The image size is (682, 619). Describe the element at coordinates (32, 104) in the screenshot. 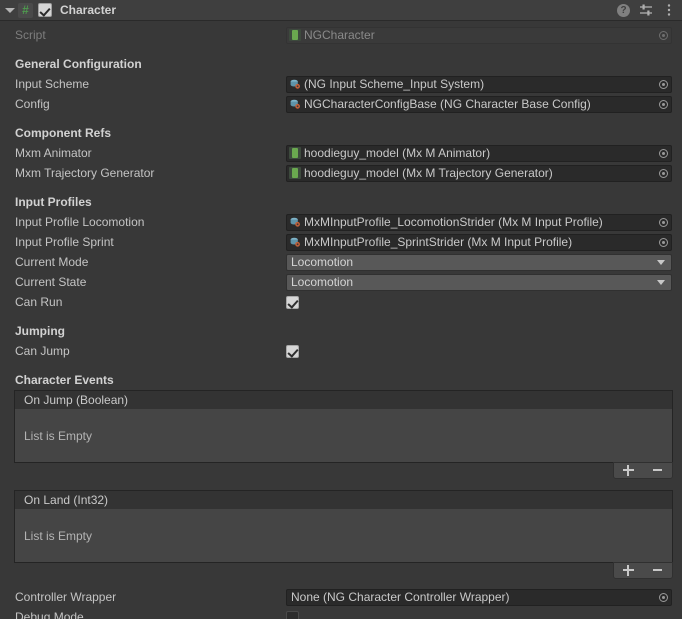

I see `config-label: Config` at that location.